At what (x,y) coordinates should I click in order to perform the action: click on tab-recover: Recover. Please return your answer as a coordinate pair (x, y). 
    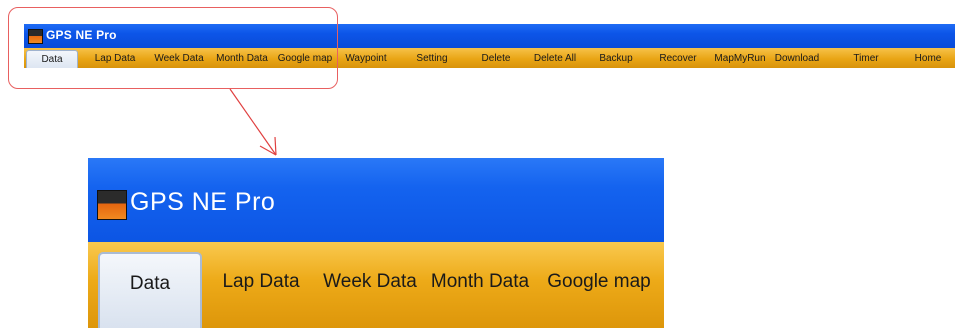
    Looking at the image, I should click on (678, 59).